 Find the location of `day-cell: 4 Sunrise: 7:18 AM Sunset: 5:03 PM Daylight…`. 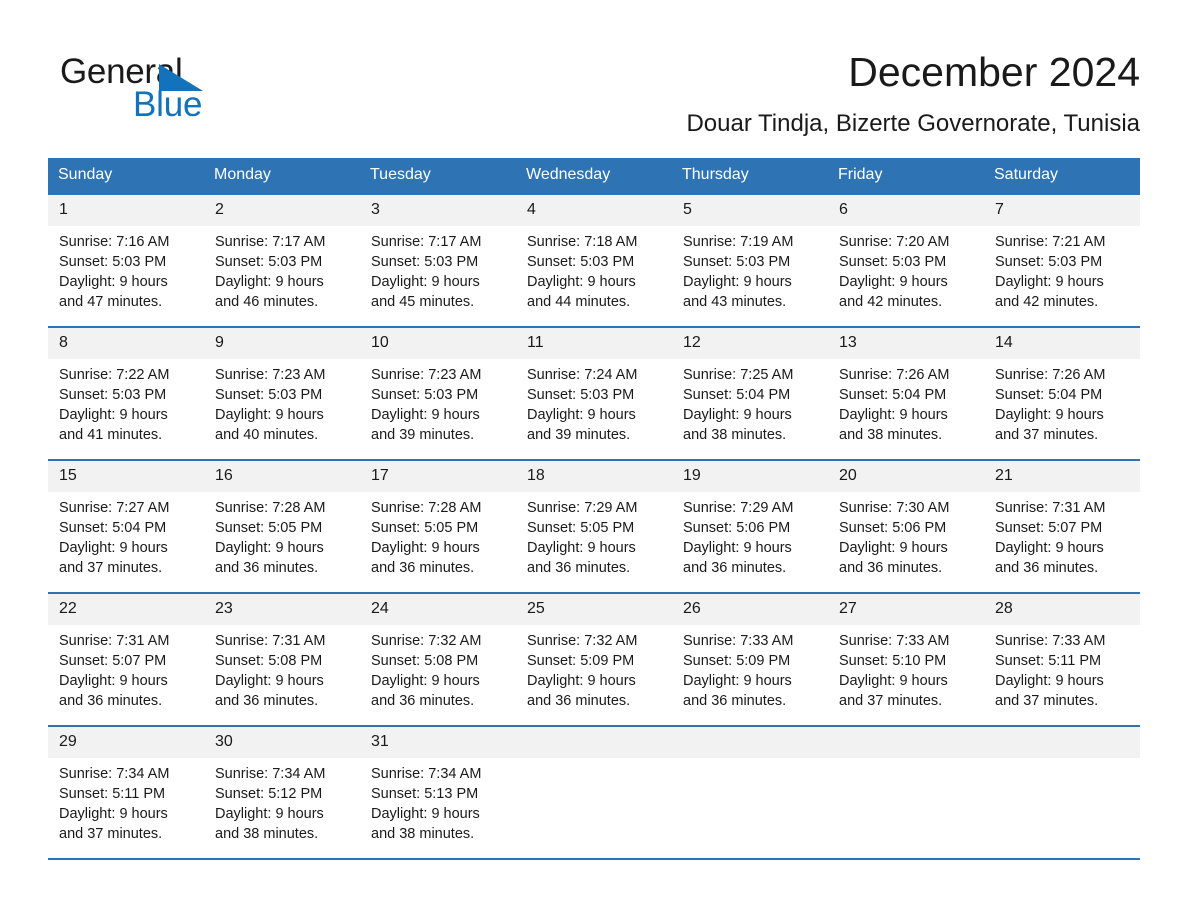

day-cell: 4 Sunrise: 7:18 AM Sunset: 5:03 PM Daylight… is located at coordinates (594, 260).